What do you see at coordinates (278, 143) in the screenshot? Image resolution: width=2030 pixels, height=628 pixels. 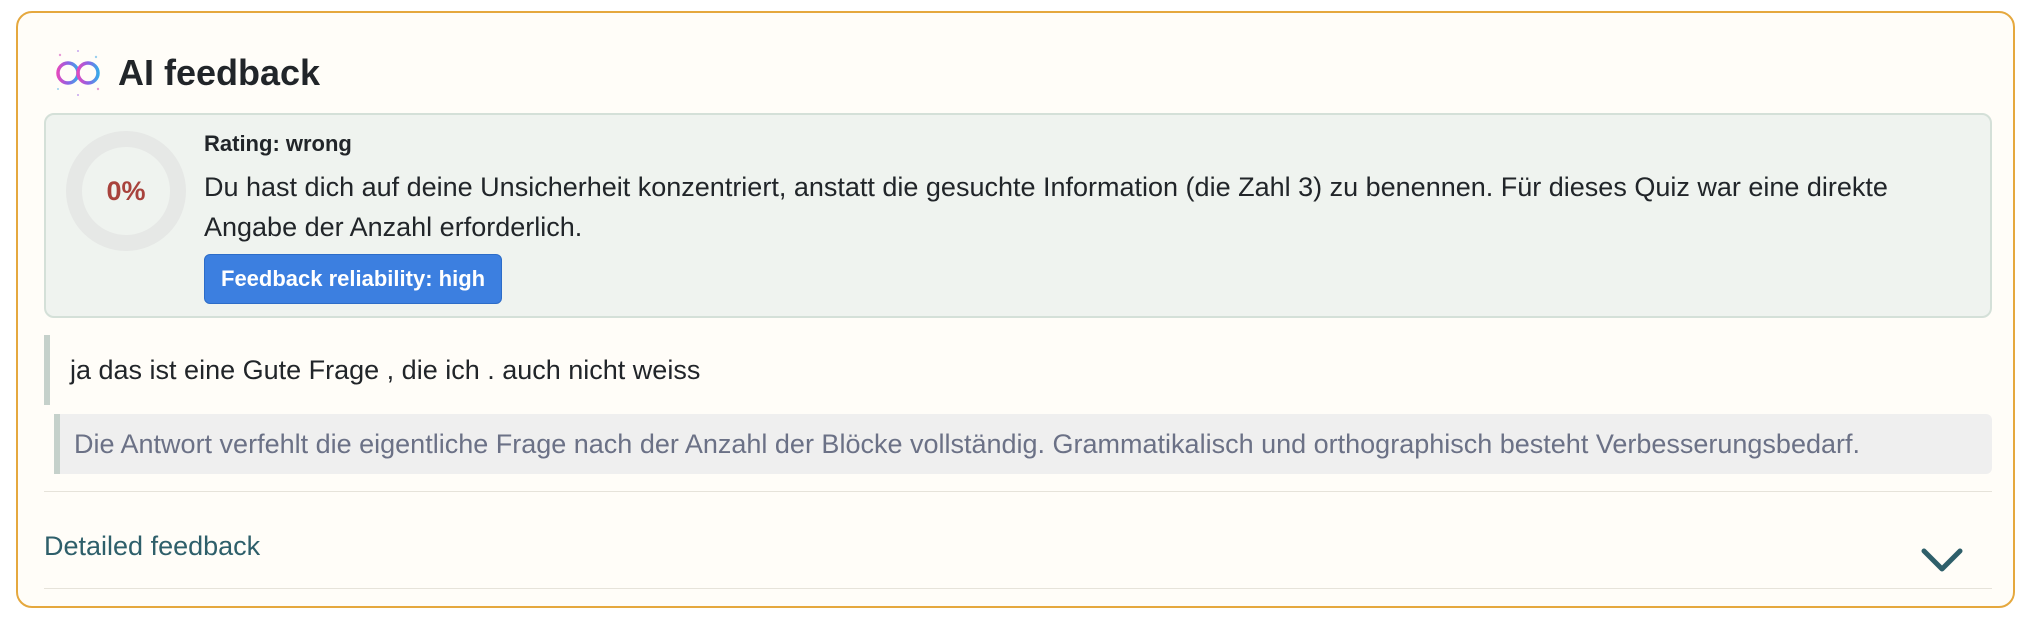 I see `rating-label: Rating: wrong` at bounding box center [278, 143].